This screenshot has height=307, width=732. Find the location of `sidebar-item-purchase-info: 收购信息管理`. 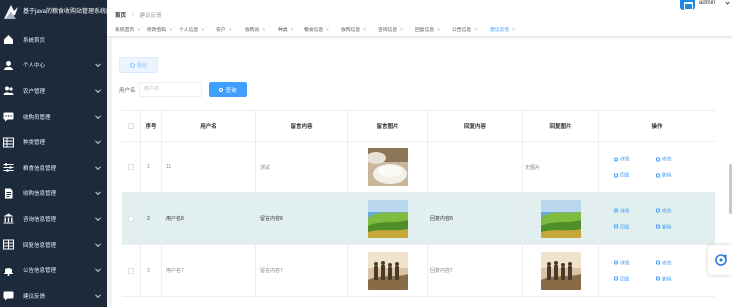

sidebar-item-purchase-info: 收购信息管理 is located at coordinates (53, 194).